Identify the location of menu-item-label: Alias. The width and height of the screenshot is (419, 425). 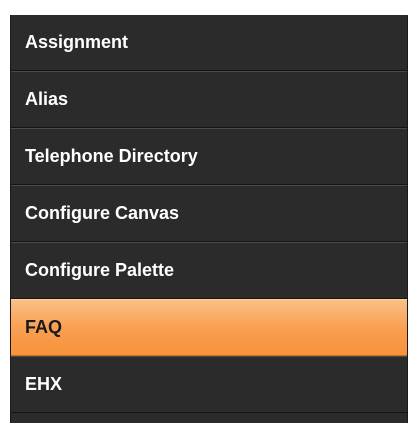
(47, 99).